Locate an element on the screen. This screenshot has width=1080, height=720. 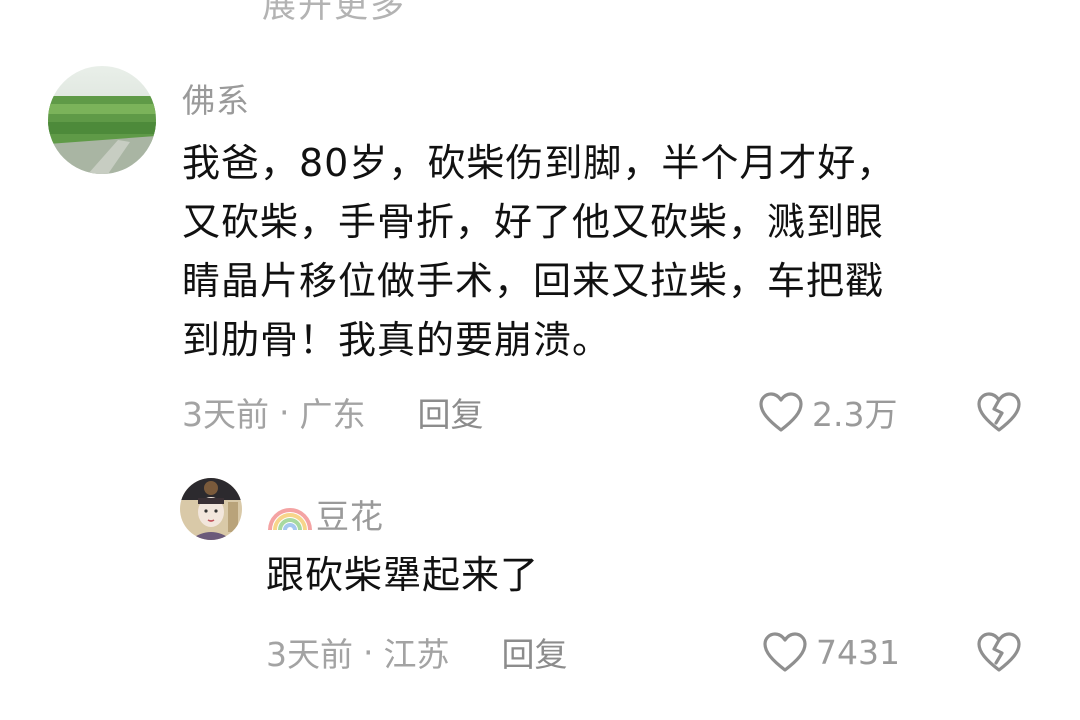
comment-text: 跟砍柴犟起来了 is located at coordinates (402, 575).